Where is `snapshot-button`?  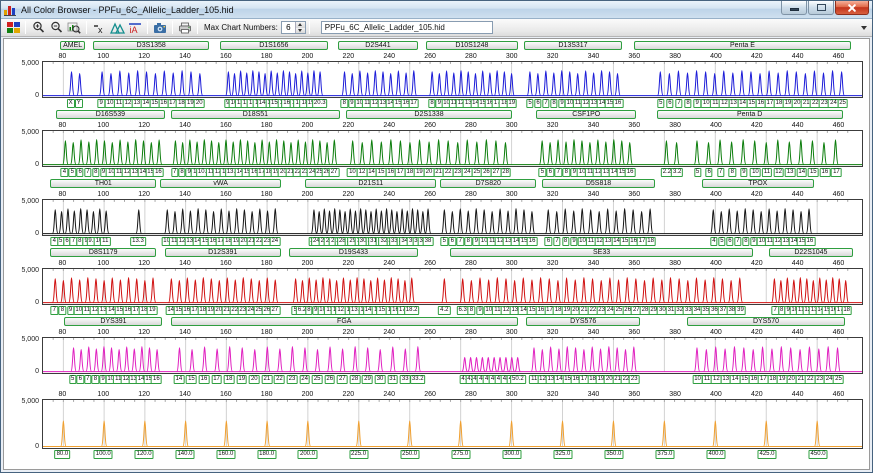
snapshot-button is located at coordinates (160, 27).